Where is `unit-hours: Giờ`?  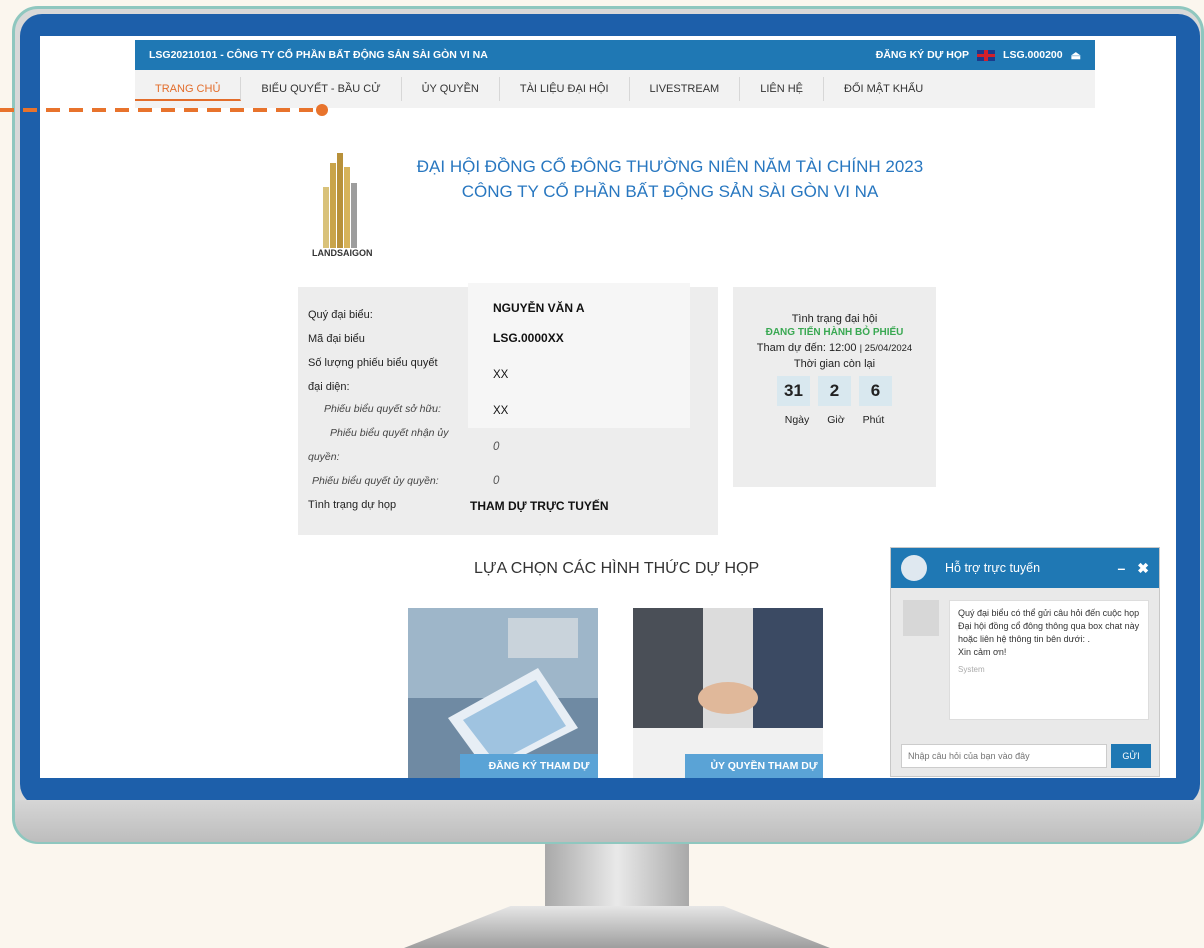
unit-hours: Giờ is located at coordinates (836, 420).